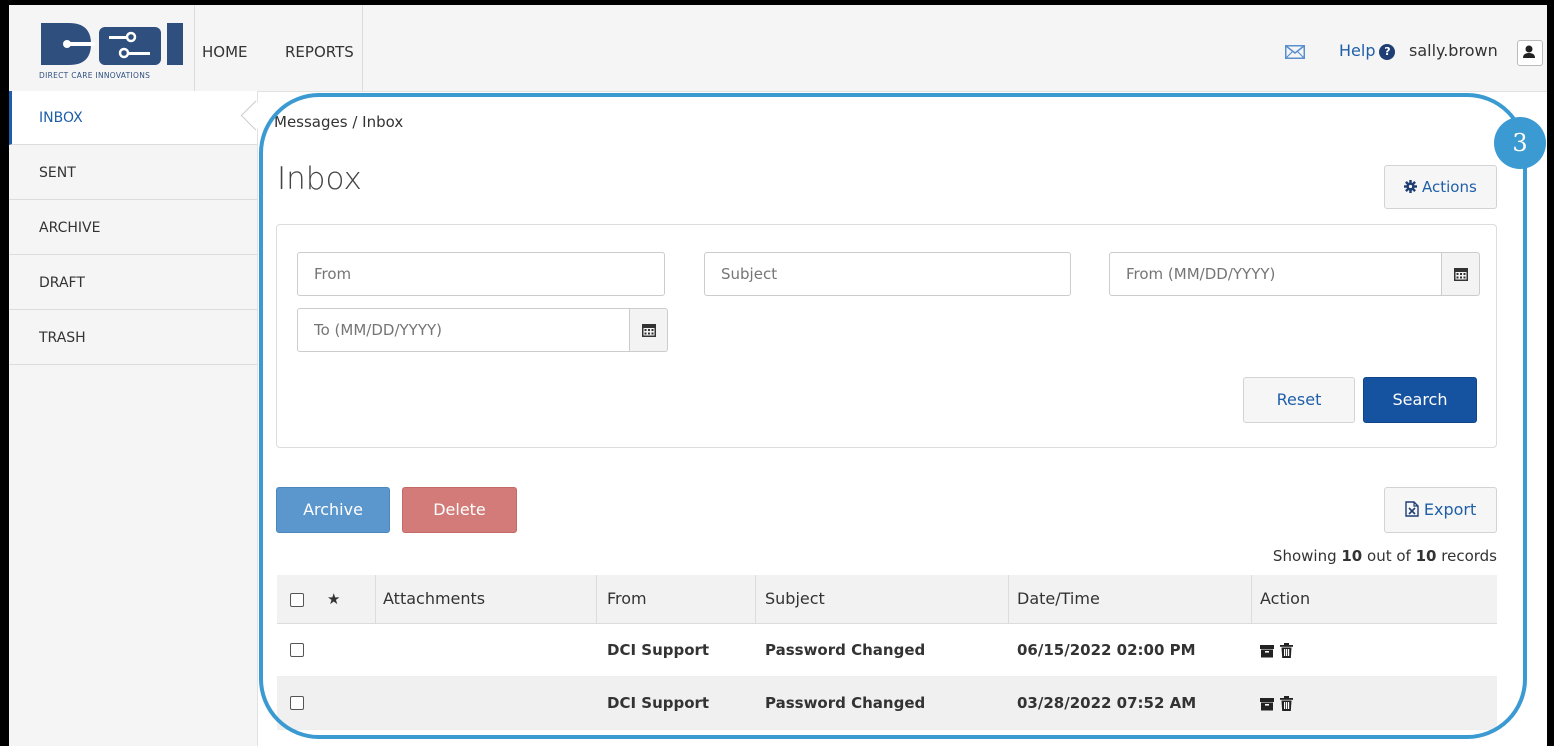  What do you see at coordinates (1058, 599) in the screenshot?
I see `datetime-column-header: Date/Time` at bounding box center [1058, 599].